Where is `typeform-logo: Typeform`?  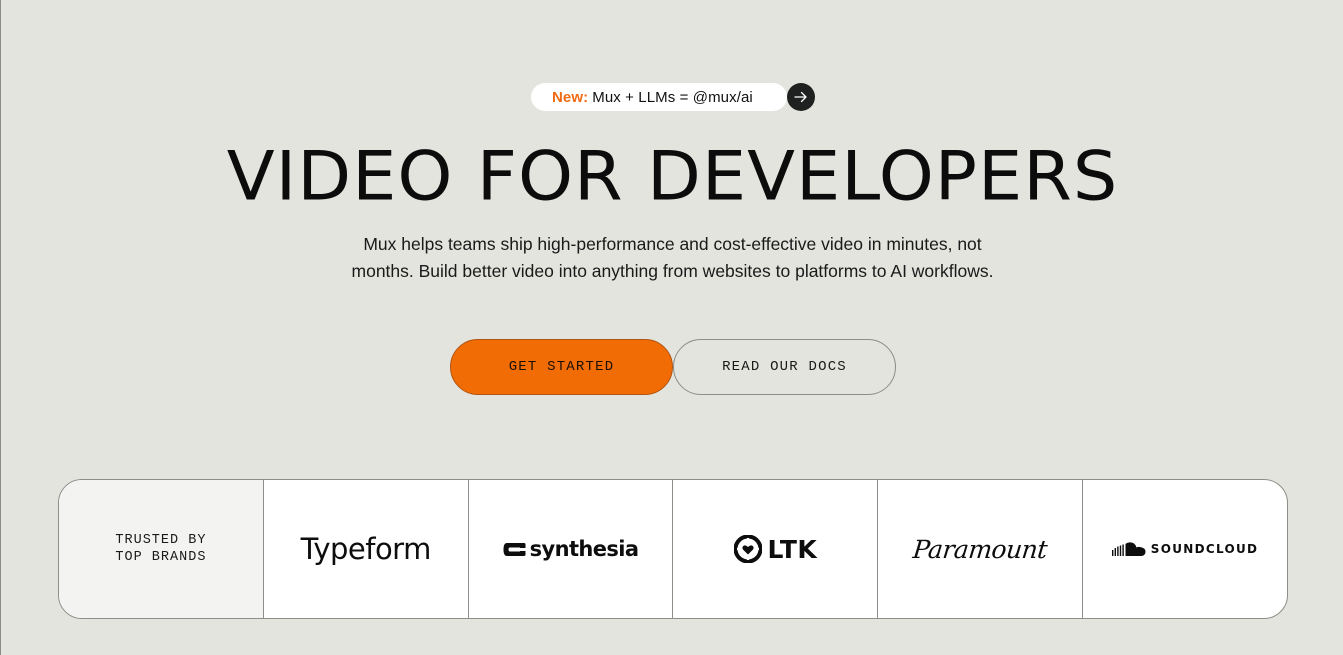 typeform-logo: Typeform is located at coordinates (366, 549).